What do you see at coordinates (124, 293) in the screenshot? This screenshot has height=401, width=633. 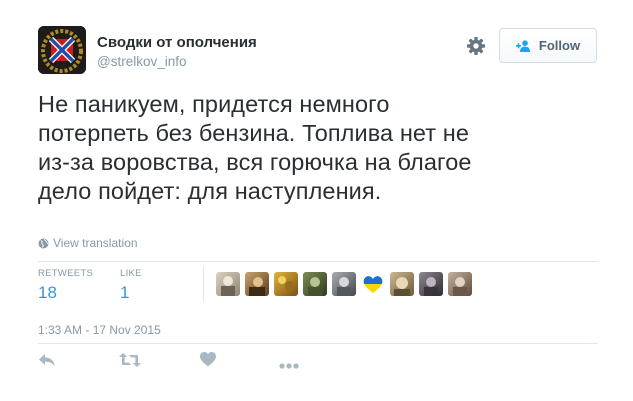 I see `likes-count: 1` at bounding box center [124, 293].